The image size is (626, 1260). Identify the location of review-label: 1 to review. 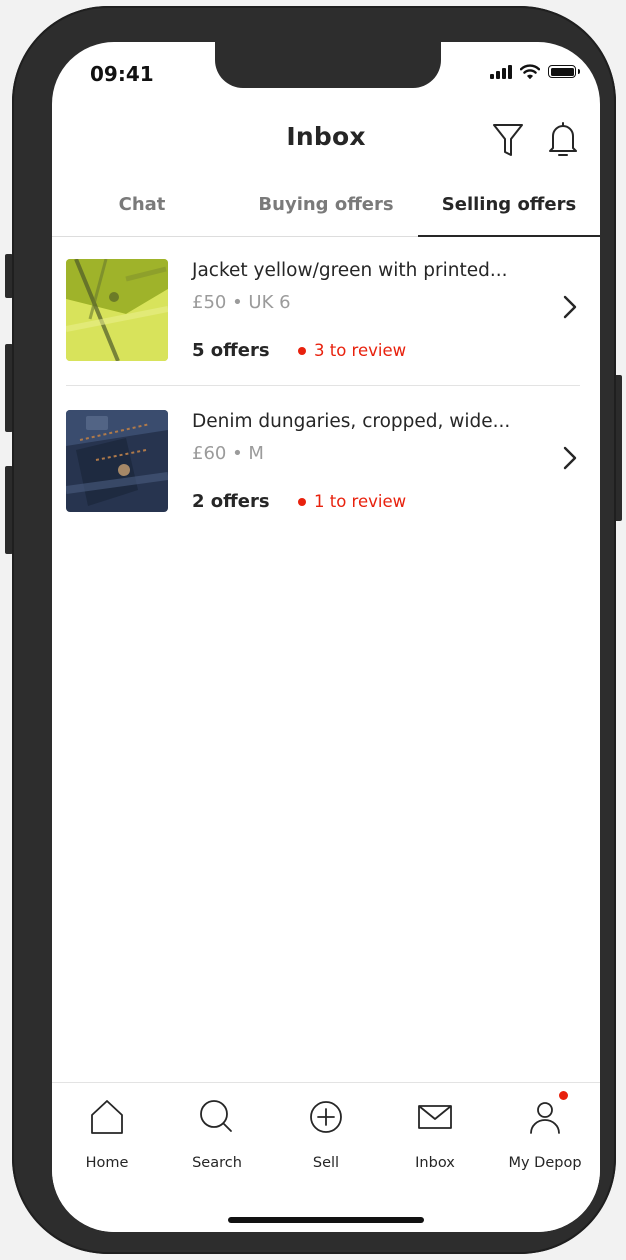
(360, 501).